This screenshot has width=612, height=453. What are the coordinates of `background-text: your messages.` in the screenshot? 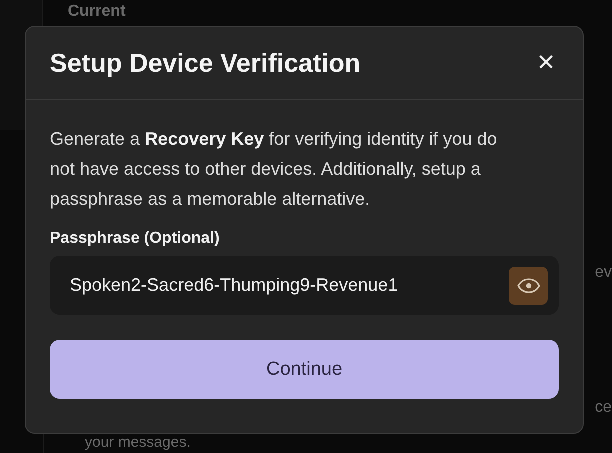 It's located at (138, 442).